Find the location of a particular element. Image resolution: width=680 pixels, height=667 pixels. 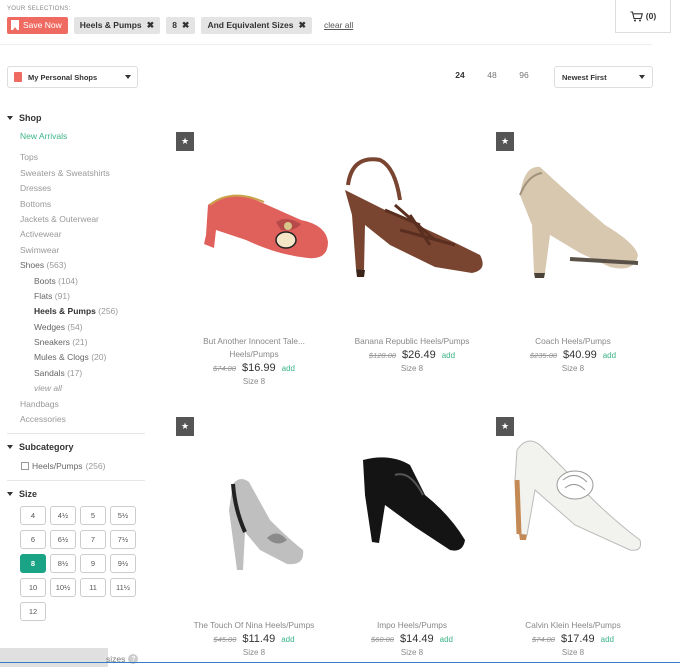

size-button: 12 is located at coordinates (33, 612).